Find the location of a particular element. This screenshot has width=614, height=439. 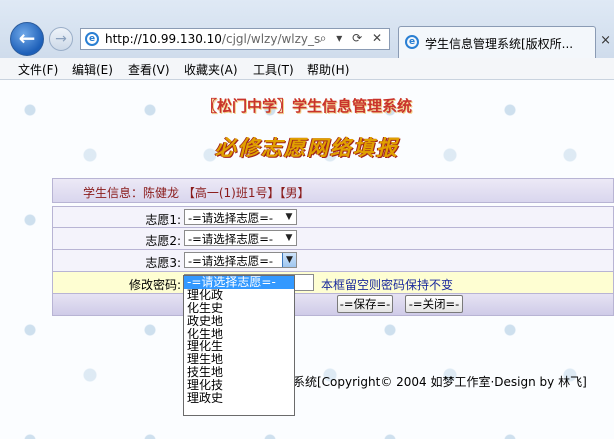

page-subtitle: 必修志愿网络填报 is located at coordinates (307, 147).